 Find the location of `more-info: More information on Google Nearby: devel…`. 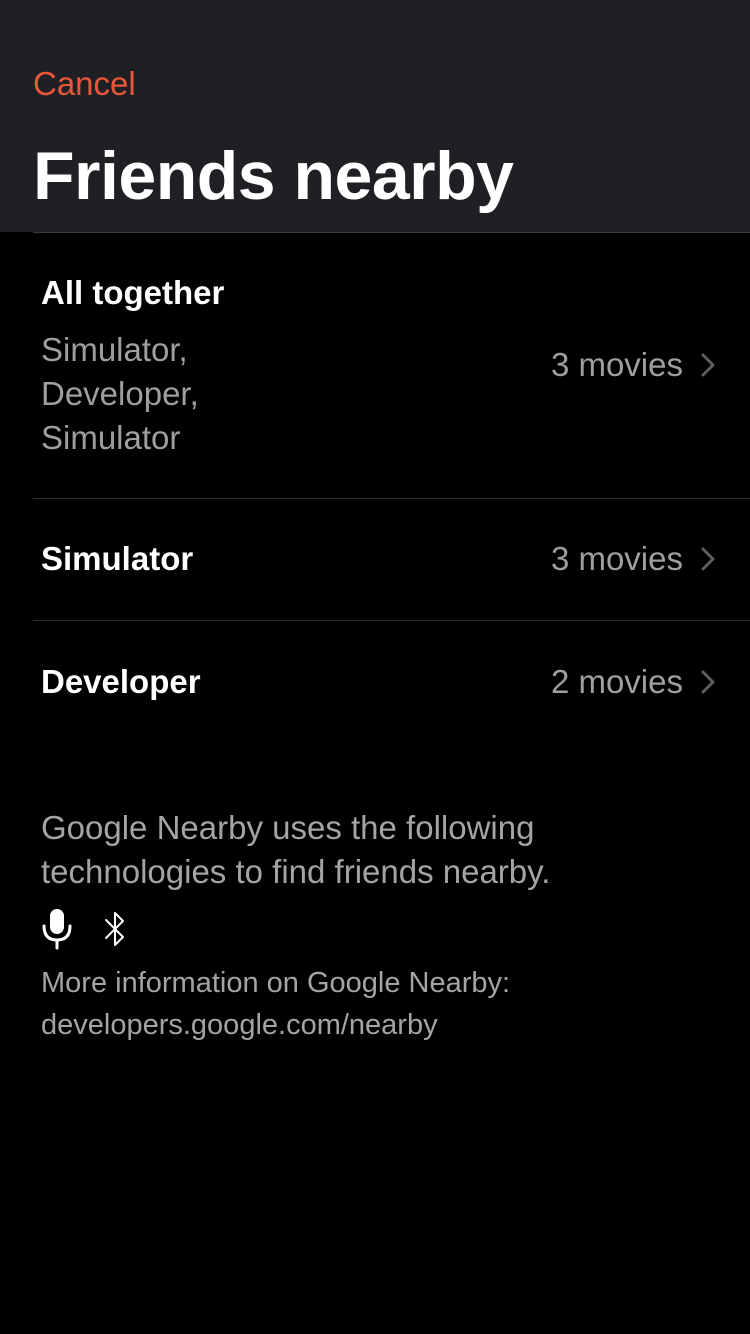

more-info: More information on Google Nearby: devel… is located at coordinates (361, 1004).